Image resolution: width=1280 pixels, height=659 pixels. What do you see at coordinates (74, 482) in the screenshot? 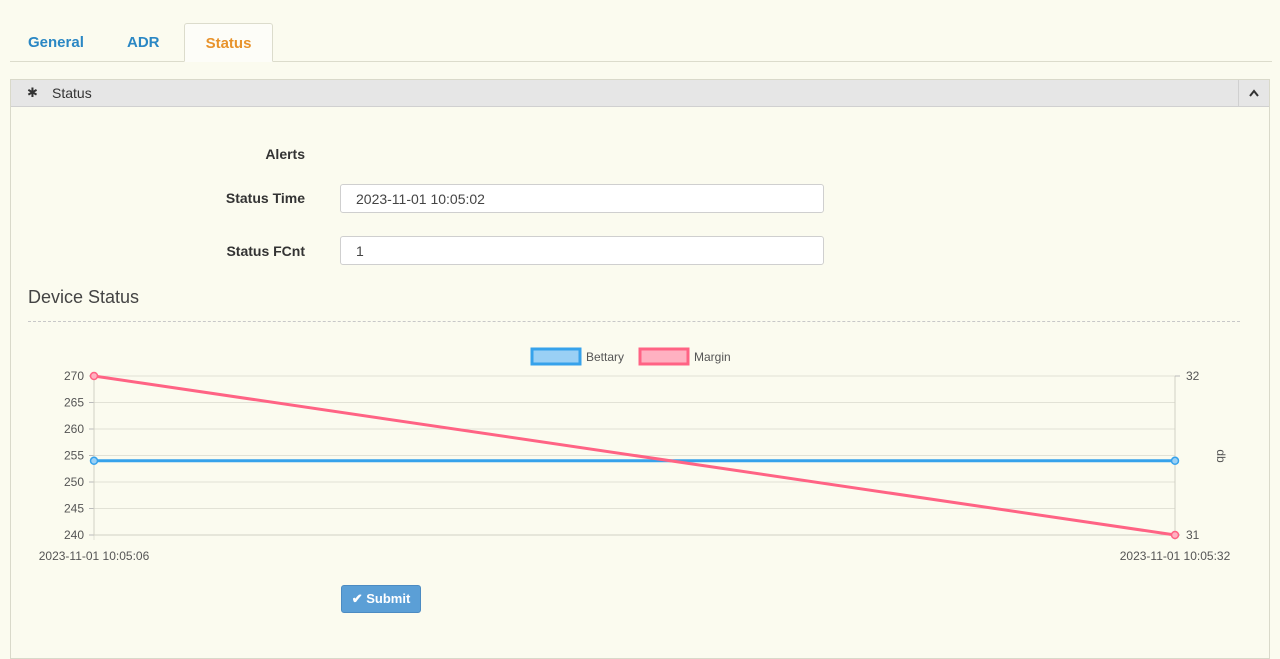
I see `y-left-tick-label: 250` at bounding box center [74, 482].